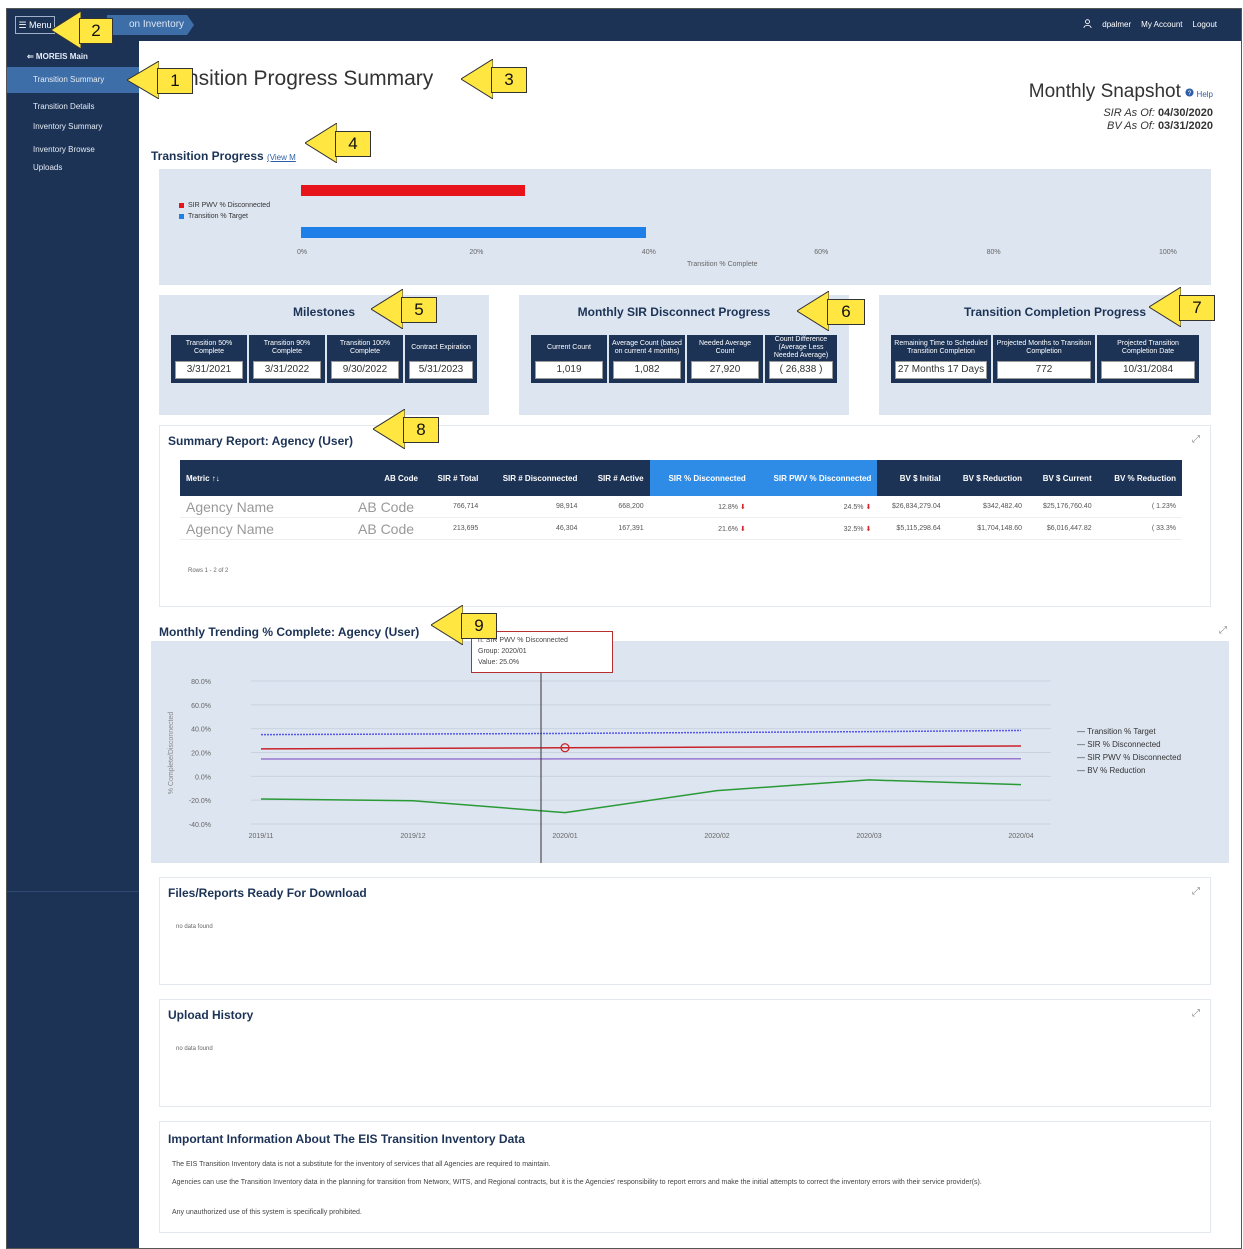  I want to click on x-tick-label: 20%, so click(476, 252).